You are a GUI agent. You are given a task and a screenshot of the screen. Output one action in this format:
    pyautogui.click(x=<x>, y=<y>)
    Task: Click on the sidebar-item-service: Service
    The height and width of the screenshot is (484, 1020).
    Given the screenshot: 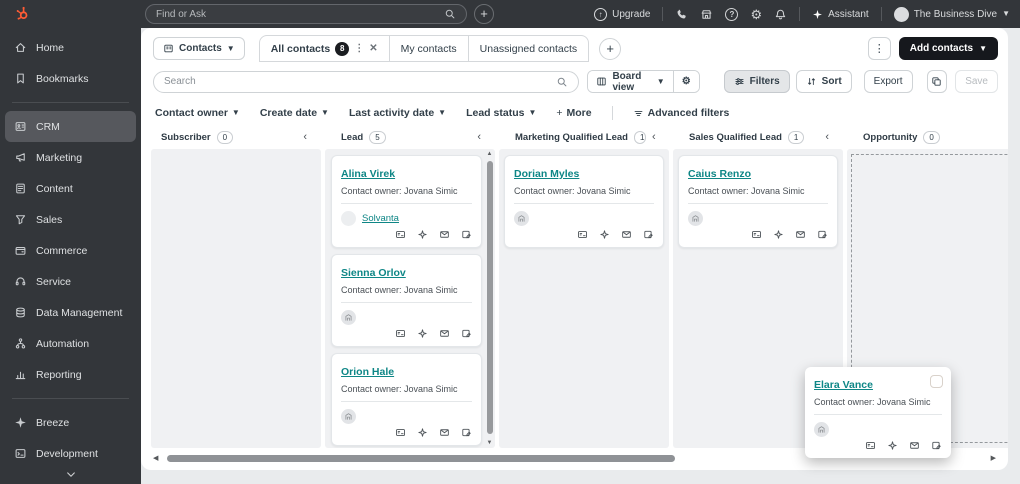 What is the action you would take?
    pyautogui.click(x=70, y=281)
    